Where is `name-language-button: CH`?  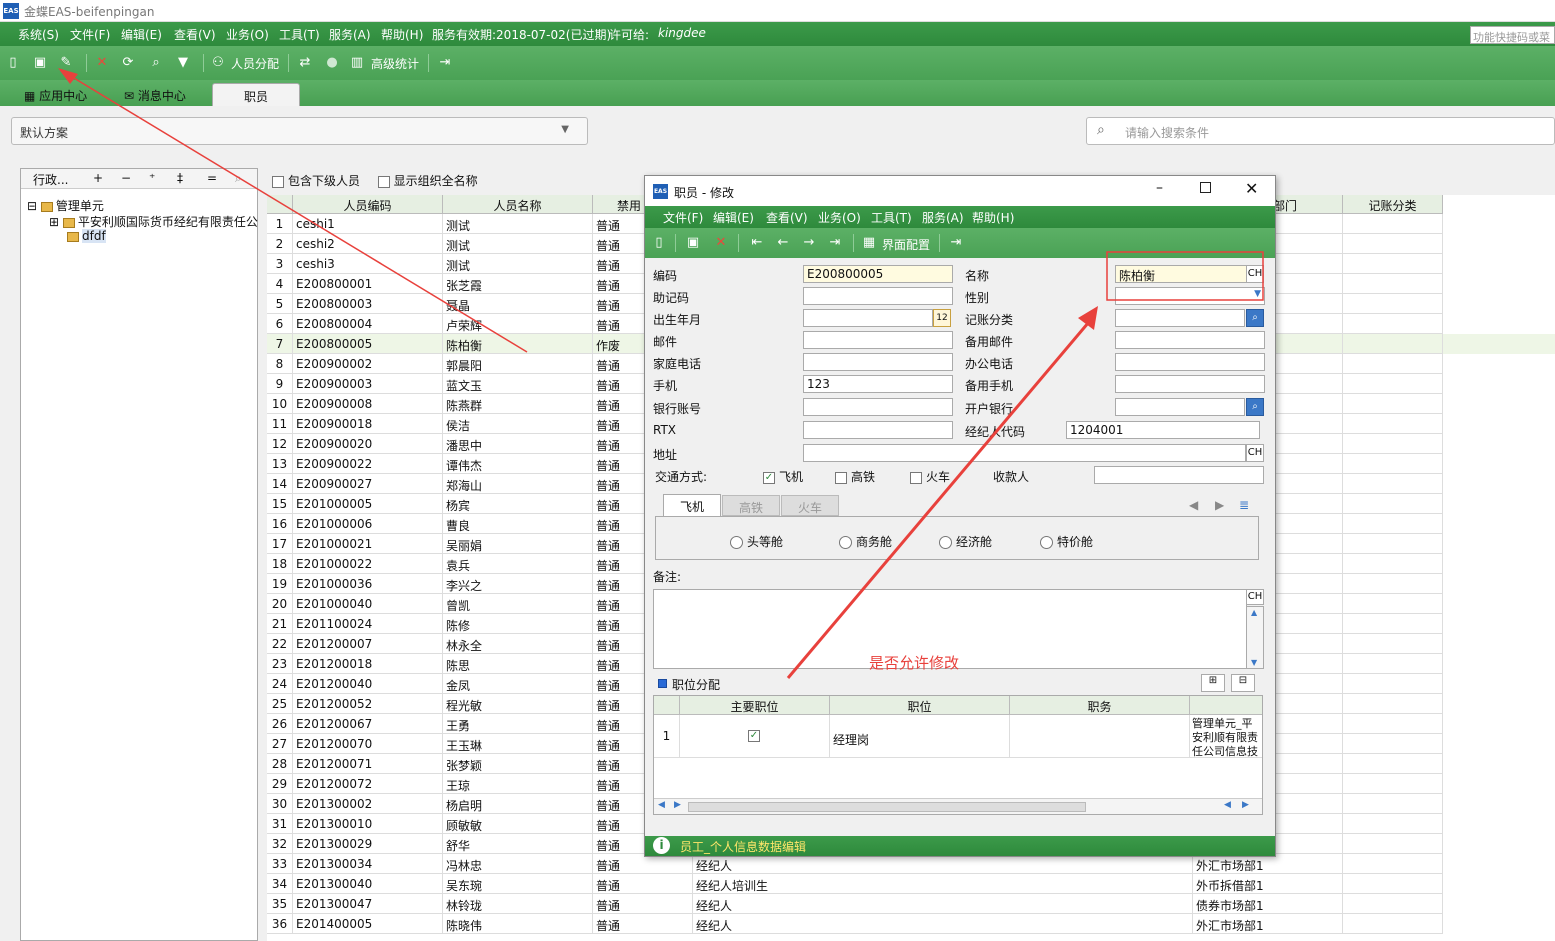
name-language-button: CH is located at coordinates (1255, 274).